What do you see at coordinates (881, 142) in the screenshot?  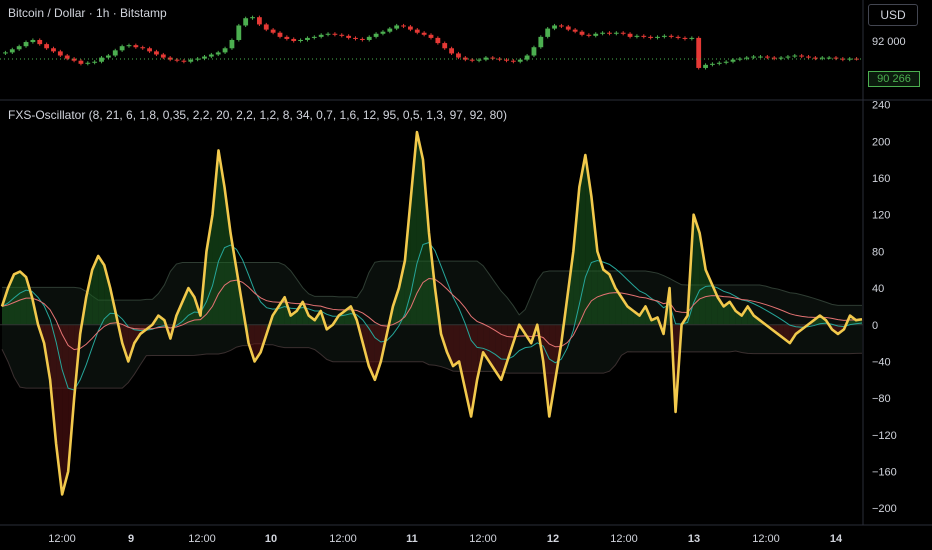 I see `oscillator-axis-tick: 200` at bounding box center [881, 142].